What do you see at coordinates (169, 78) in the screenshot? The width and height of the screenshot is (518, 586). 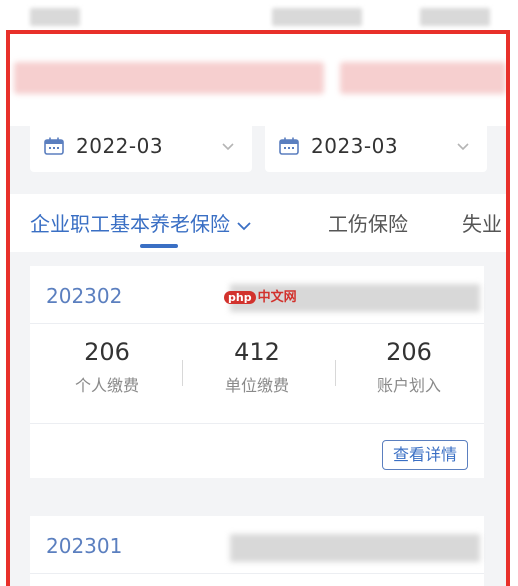 I see `blurred-title-left` at bounding box center [169, 78].